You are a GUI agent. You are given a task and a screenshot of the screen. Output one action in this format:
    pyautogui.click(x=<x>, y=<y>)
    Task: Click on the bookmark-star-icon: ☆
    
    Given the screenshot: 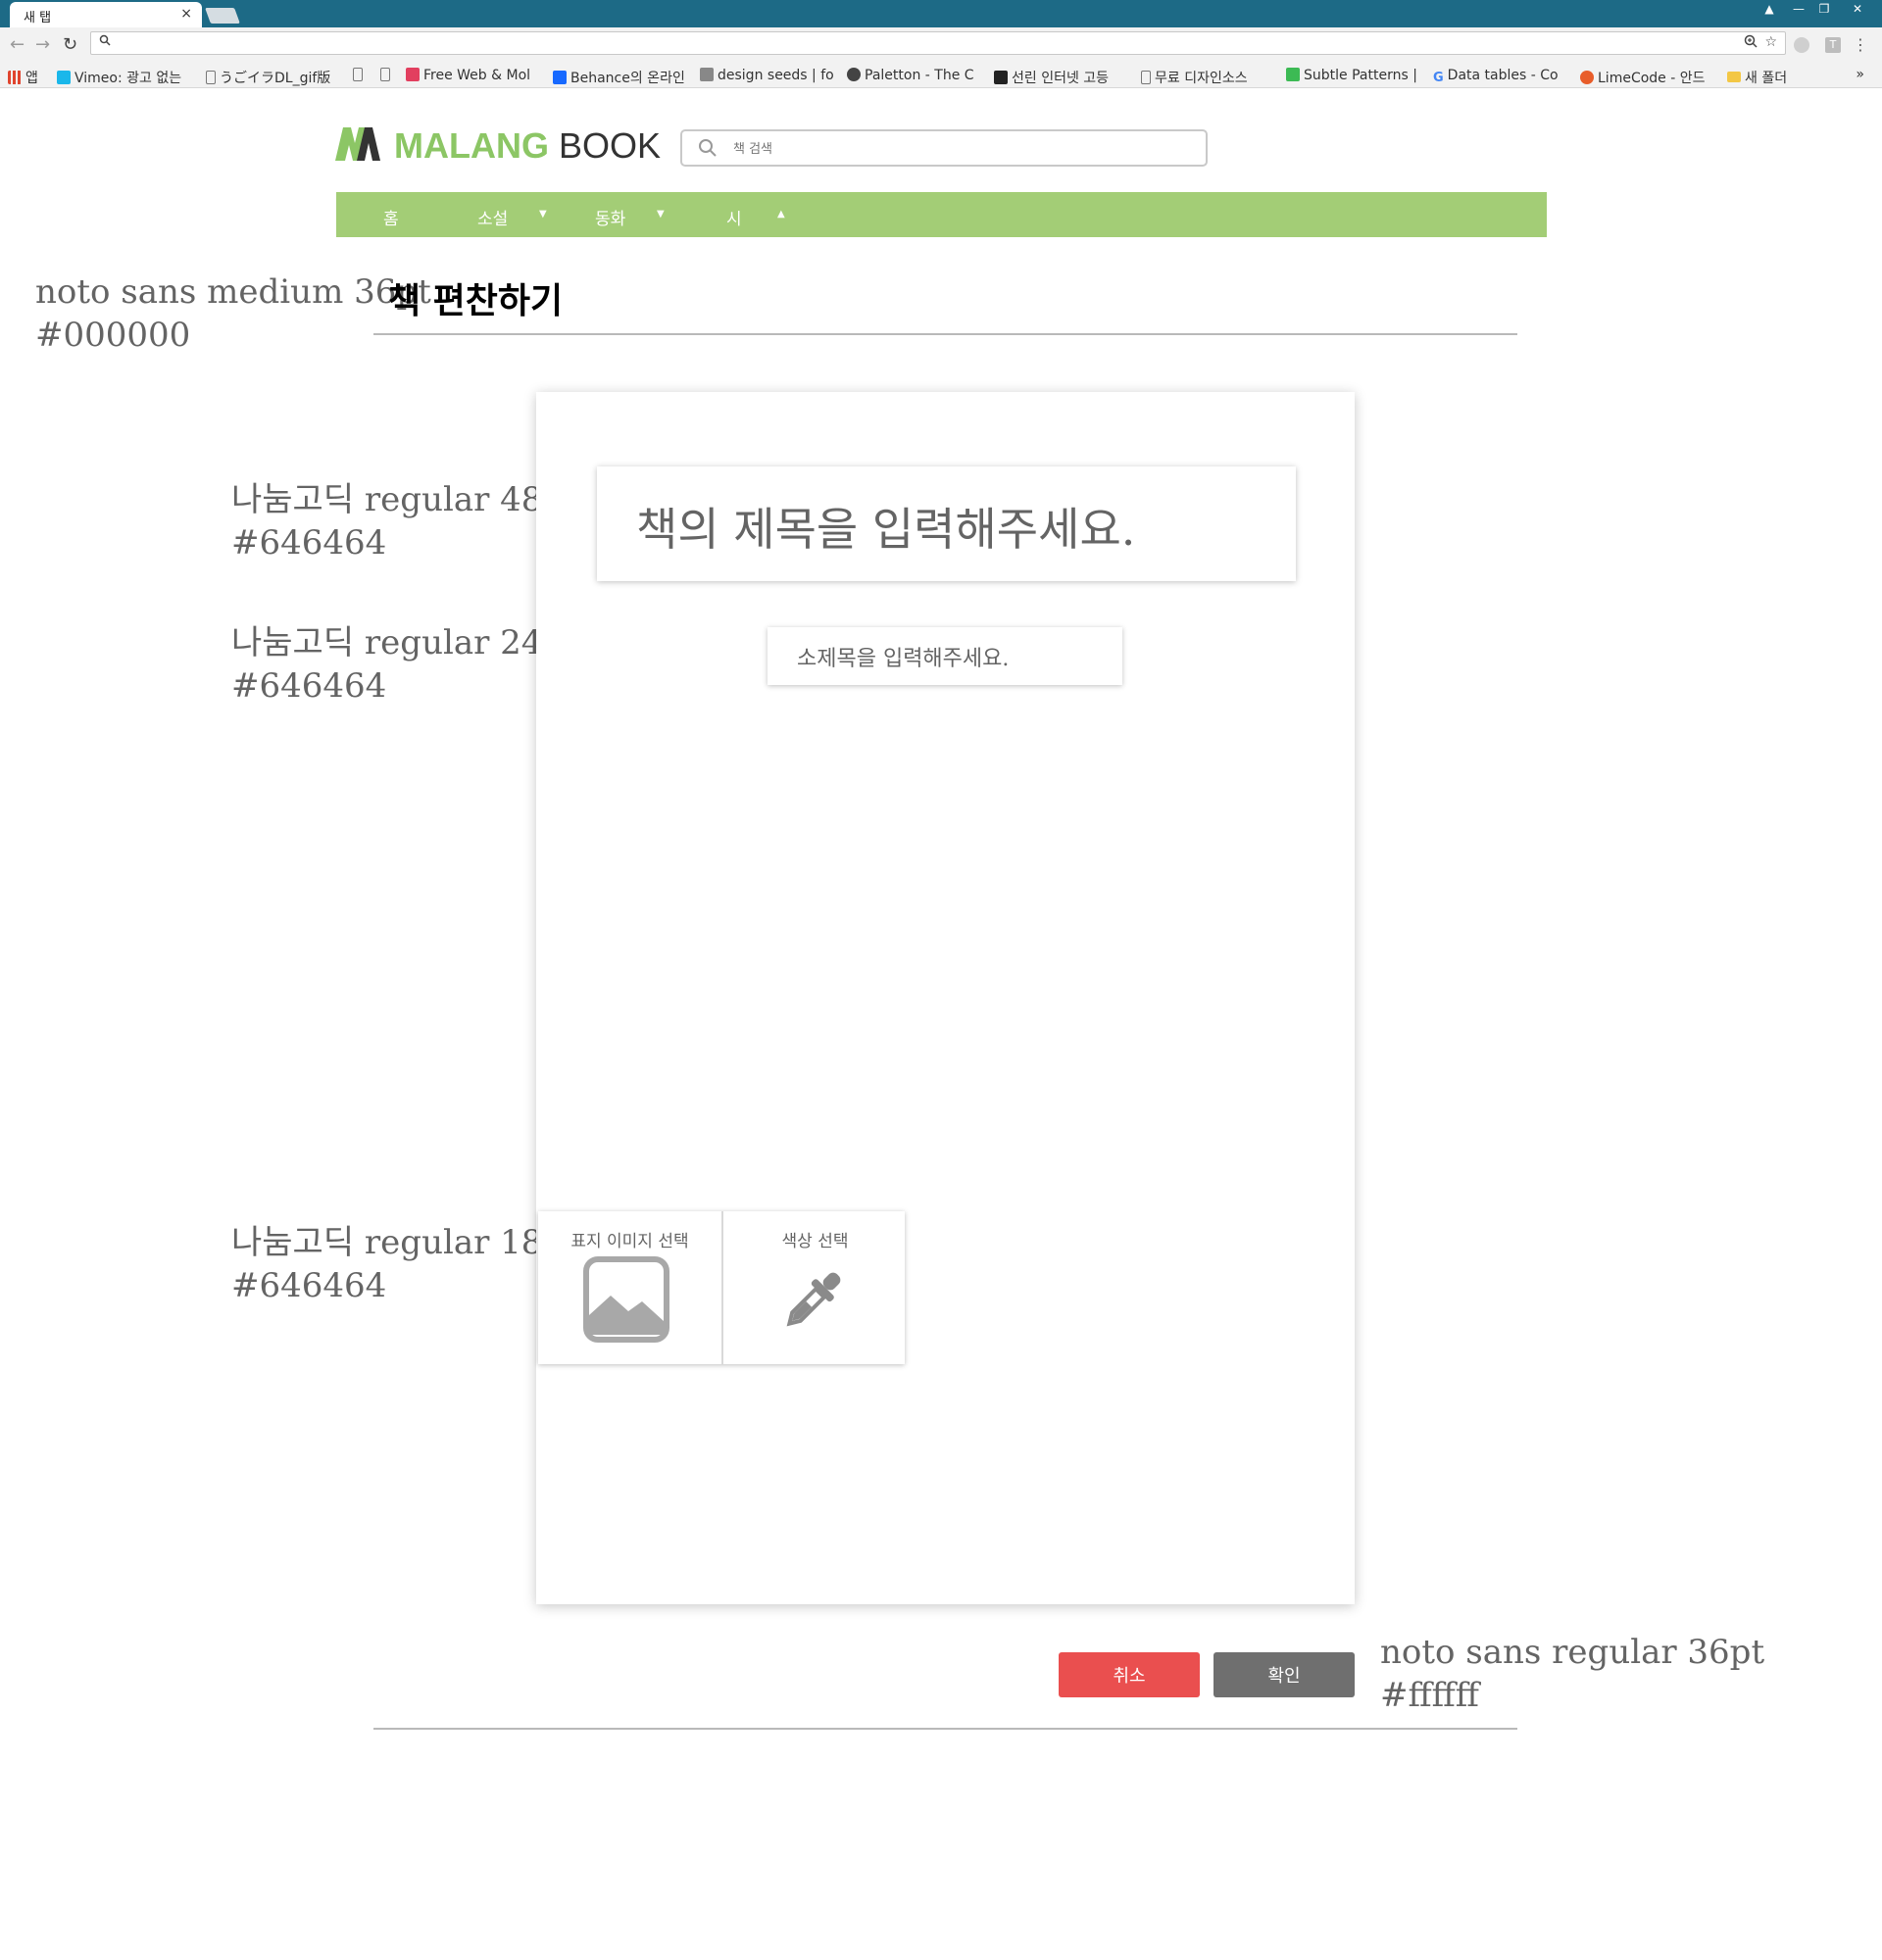 What is the action you would take?
    pyautogui.click(x=1771, y=42)
    